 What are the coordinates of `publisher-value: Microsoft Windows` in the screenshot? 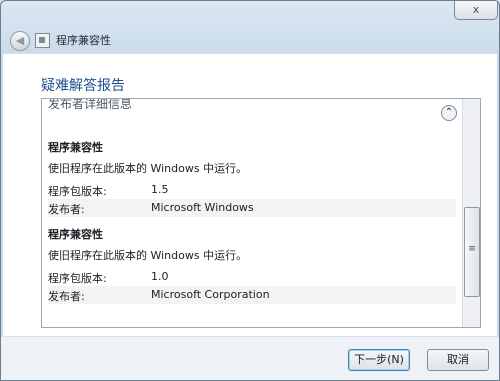 It's located at (202, 207).